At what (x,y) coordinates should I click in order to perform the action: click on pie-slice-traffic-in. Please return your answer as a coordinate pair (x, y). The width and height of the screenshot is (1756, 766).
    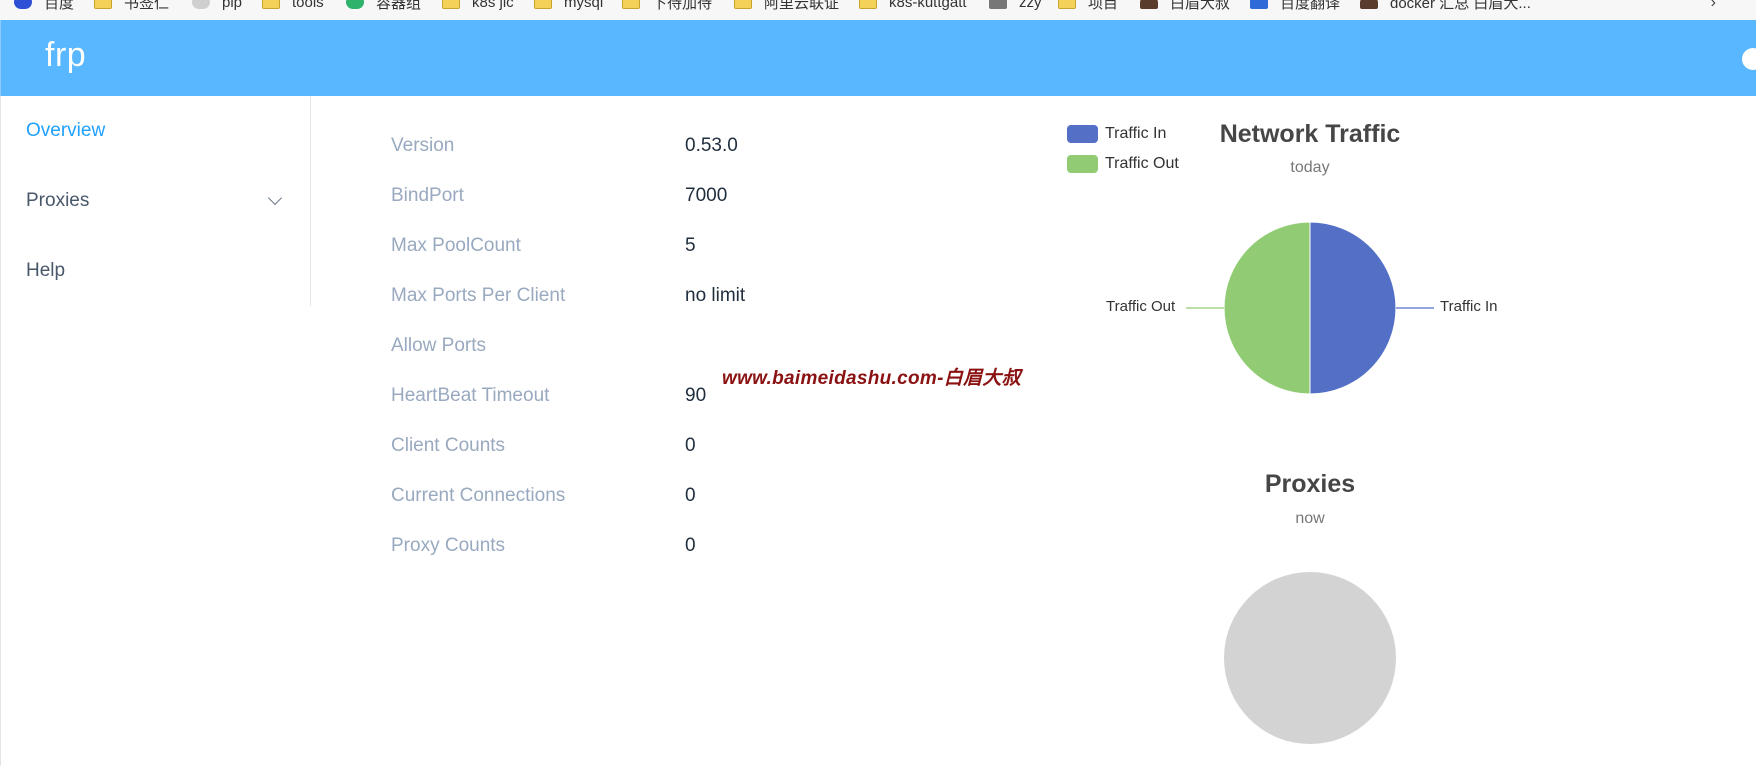
    Looking at the image, I should click on (1353, 308).